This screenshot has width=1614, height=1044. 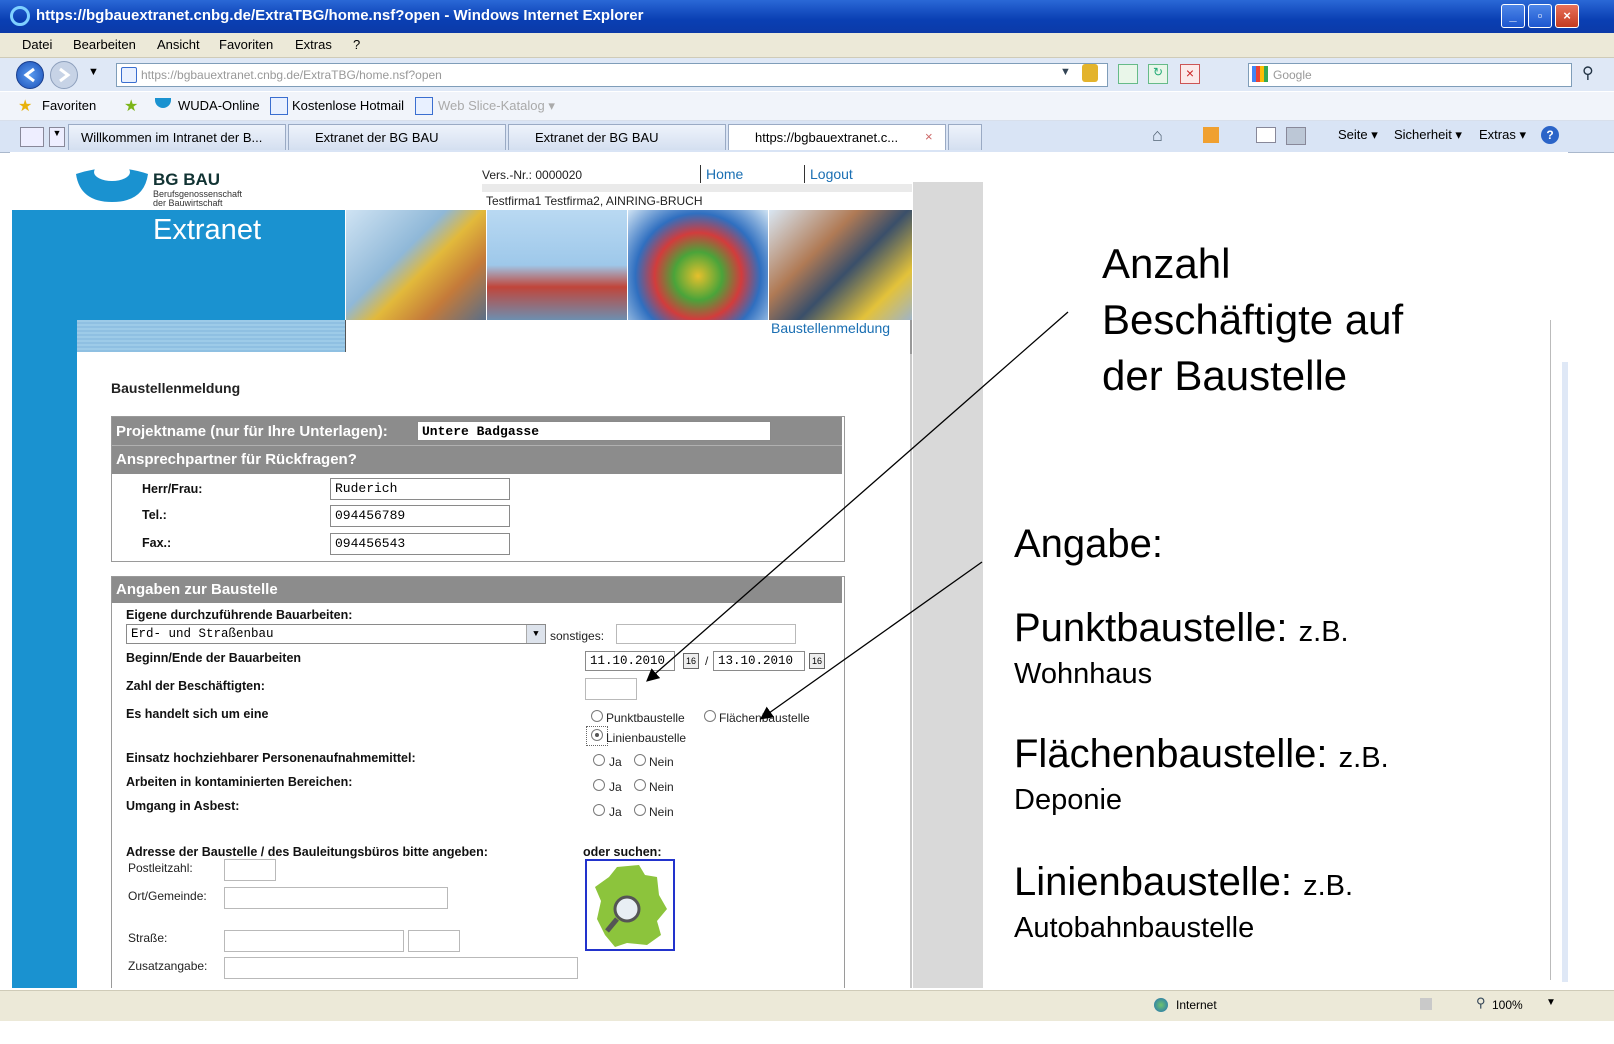 What do you see at coordinates (1551, 1002) in the screenshot?
I see `zoom-dropdown: ▼` at bounding box center [1551, 1002].